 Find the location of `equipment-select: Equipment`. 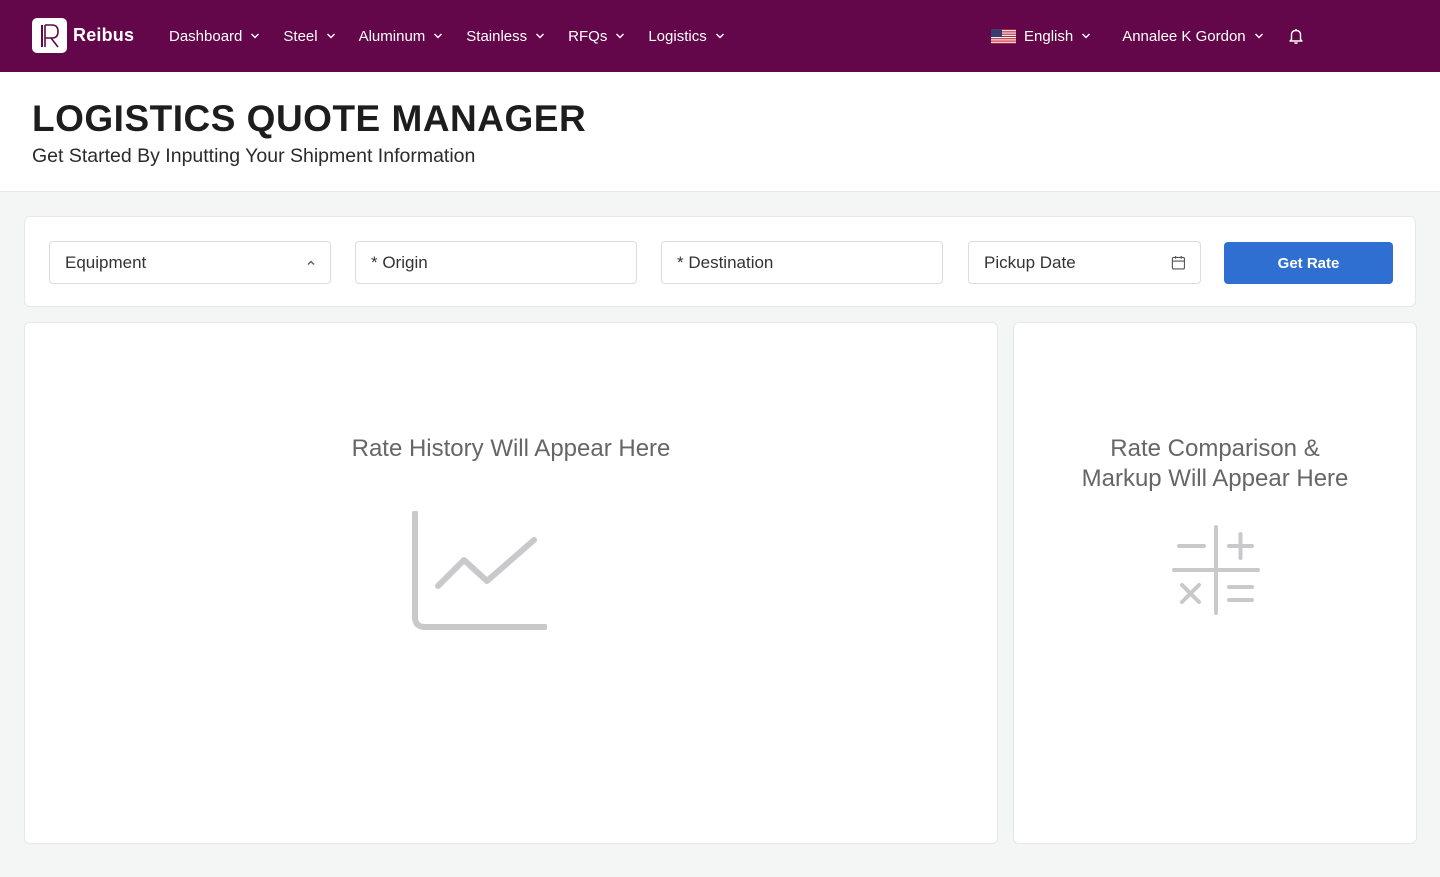

equipment-select: Equipment is located at coordinates (190, 262).